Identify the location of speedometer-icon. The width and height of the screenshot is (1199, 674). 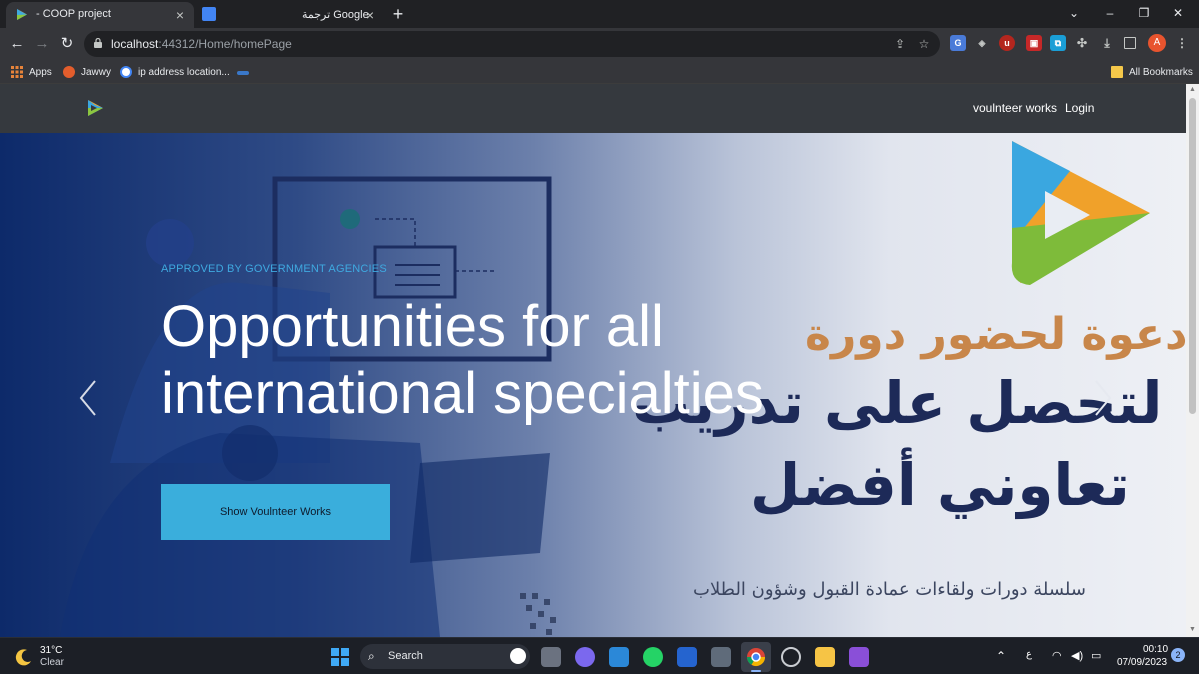
(791, 657).